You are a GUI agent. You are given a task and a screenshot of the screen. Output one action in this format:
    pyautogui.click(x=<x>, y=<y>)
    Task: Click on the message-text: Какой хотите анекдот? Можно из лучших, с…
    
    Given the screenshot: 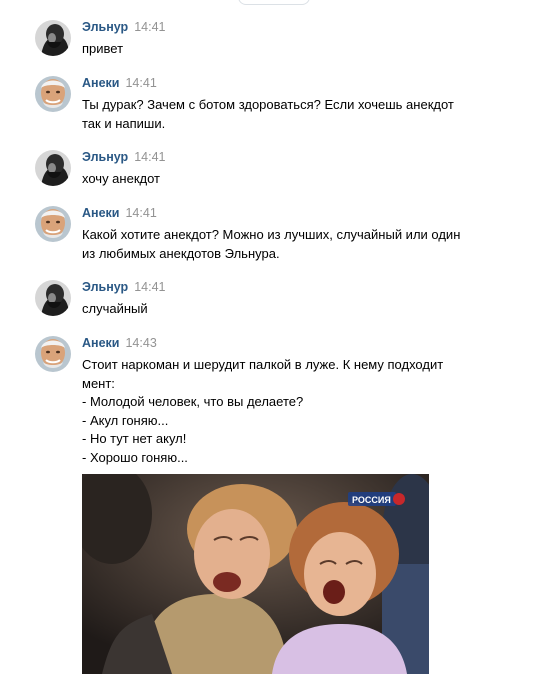 What is the action you would take?
    pyautogui.click(x=282, y=244)
    